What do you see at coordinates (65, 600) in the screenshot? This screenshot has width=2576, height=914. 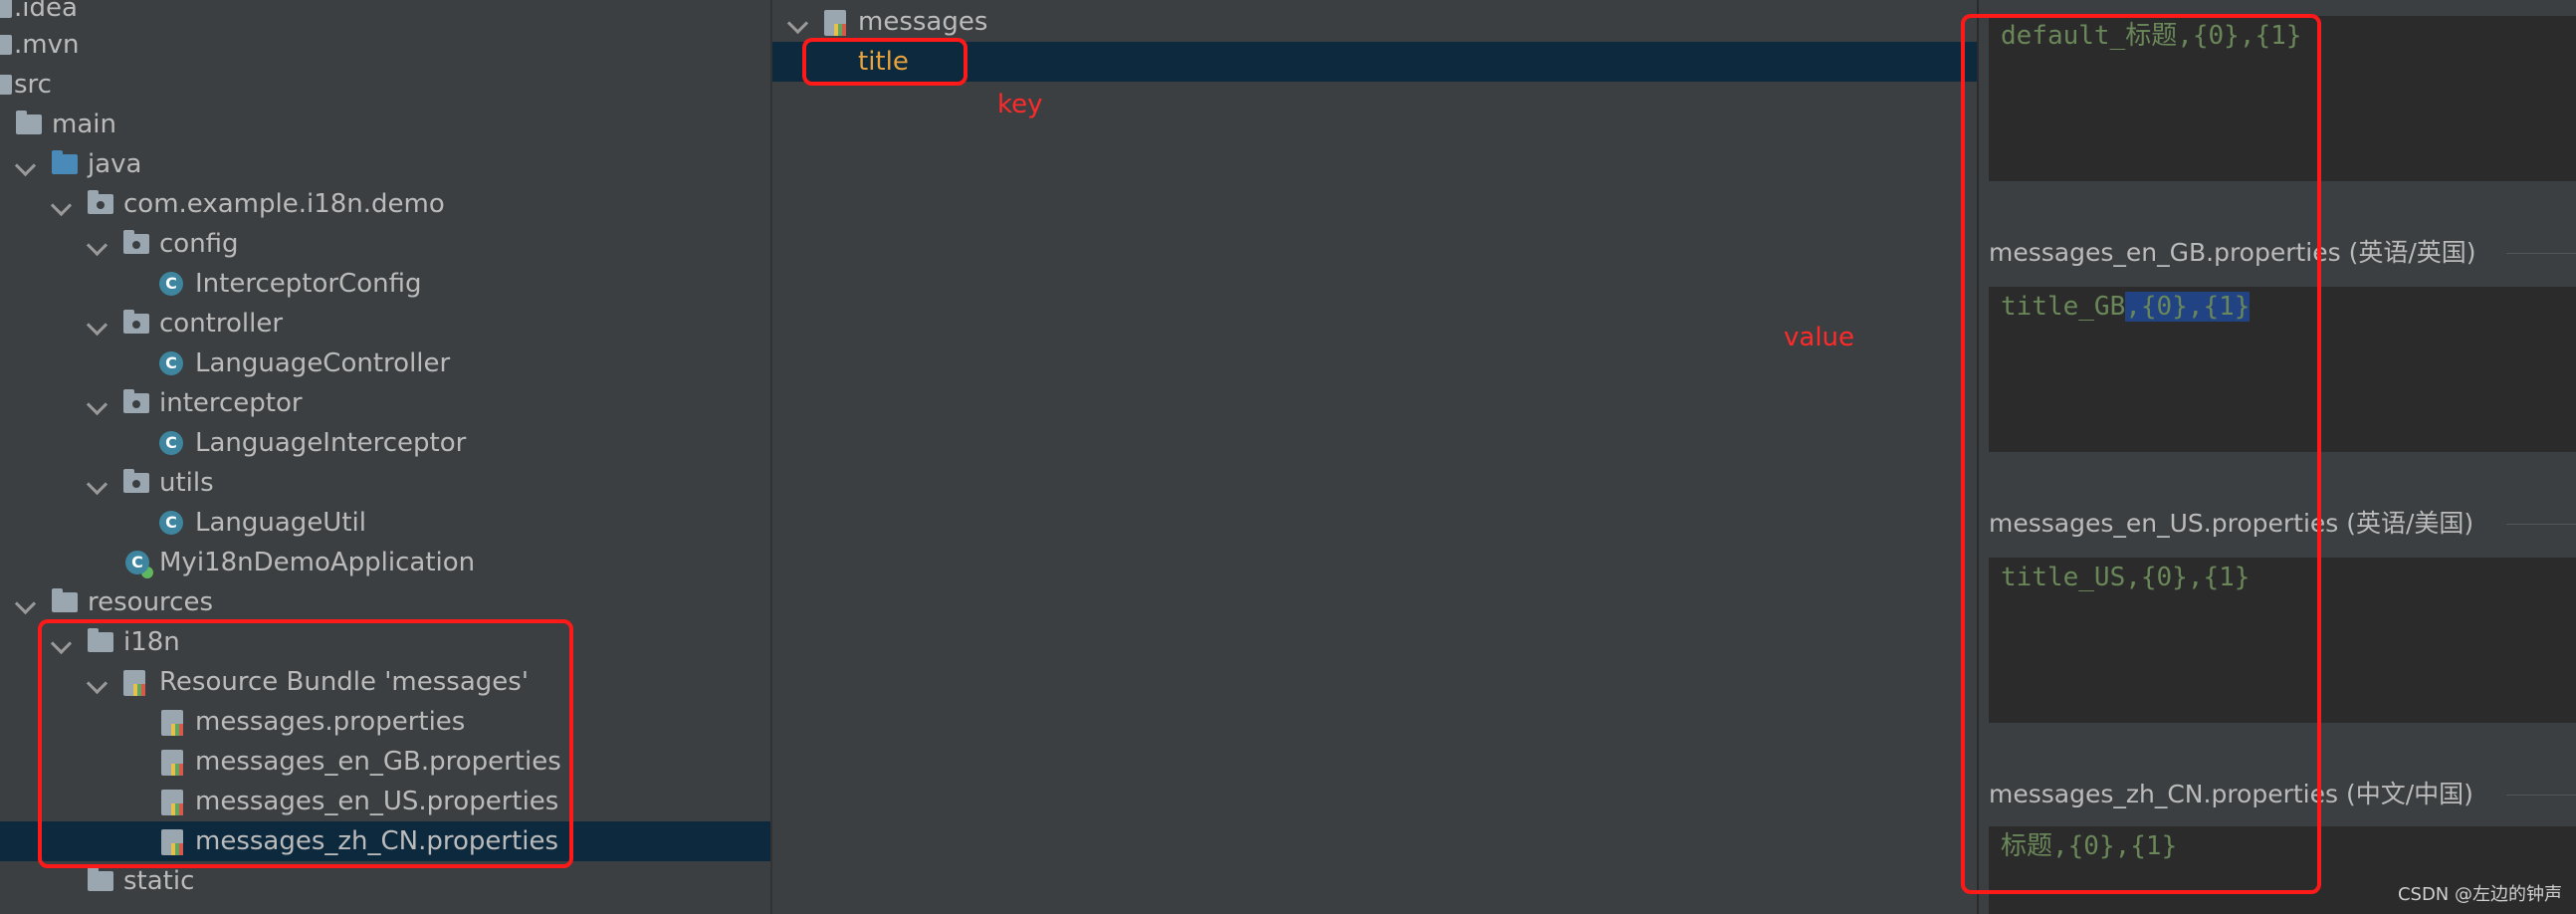 I see `resources-folder-icon` at bounding box center [65, 600].